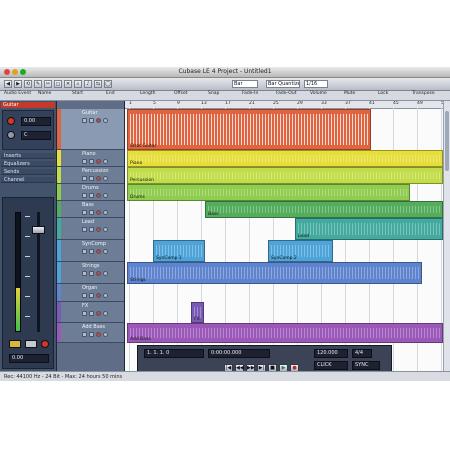 Image resolution: width=450 pixels, height=450 pixels. Describe the element at coordinates (15, 344) in the screenshot. I see `mute-button` at that location.